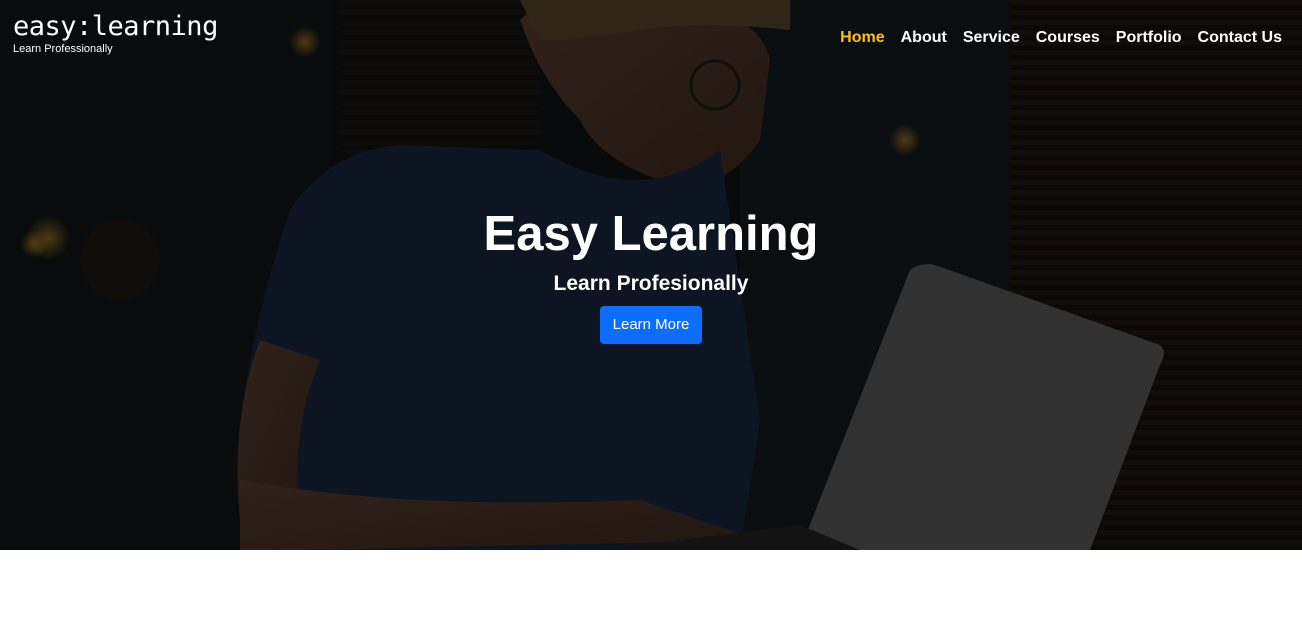  What do you see at coordinates (1068, 38) in the screenshot?
I see `nav-item-courses: Courses` at bounding box center [1068, 38].